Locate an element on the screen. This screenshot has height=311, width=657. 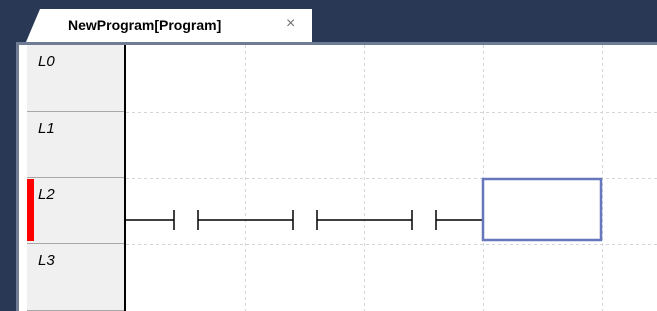
close-icon: × is located at coordinates (290, 24).